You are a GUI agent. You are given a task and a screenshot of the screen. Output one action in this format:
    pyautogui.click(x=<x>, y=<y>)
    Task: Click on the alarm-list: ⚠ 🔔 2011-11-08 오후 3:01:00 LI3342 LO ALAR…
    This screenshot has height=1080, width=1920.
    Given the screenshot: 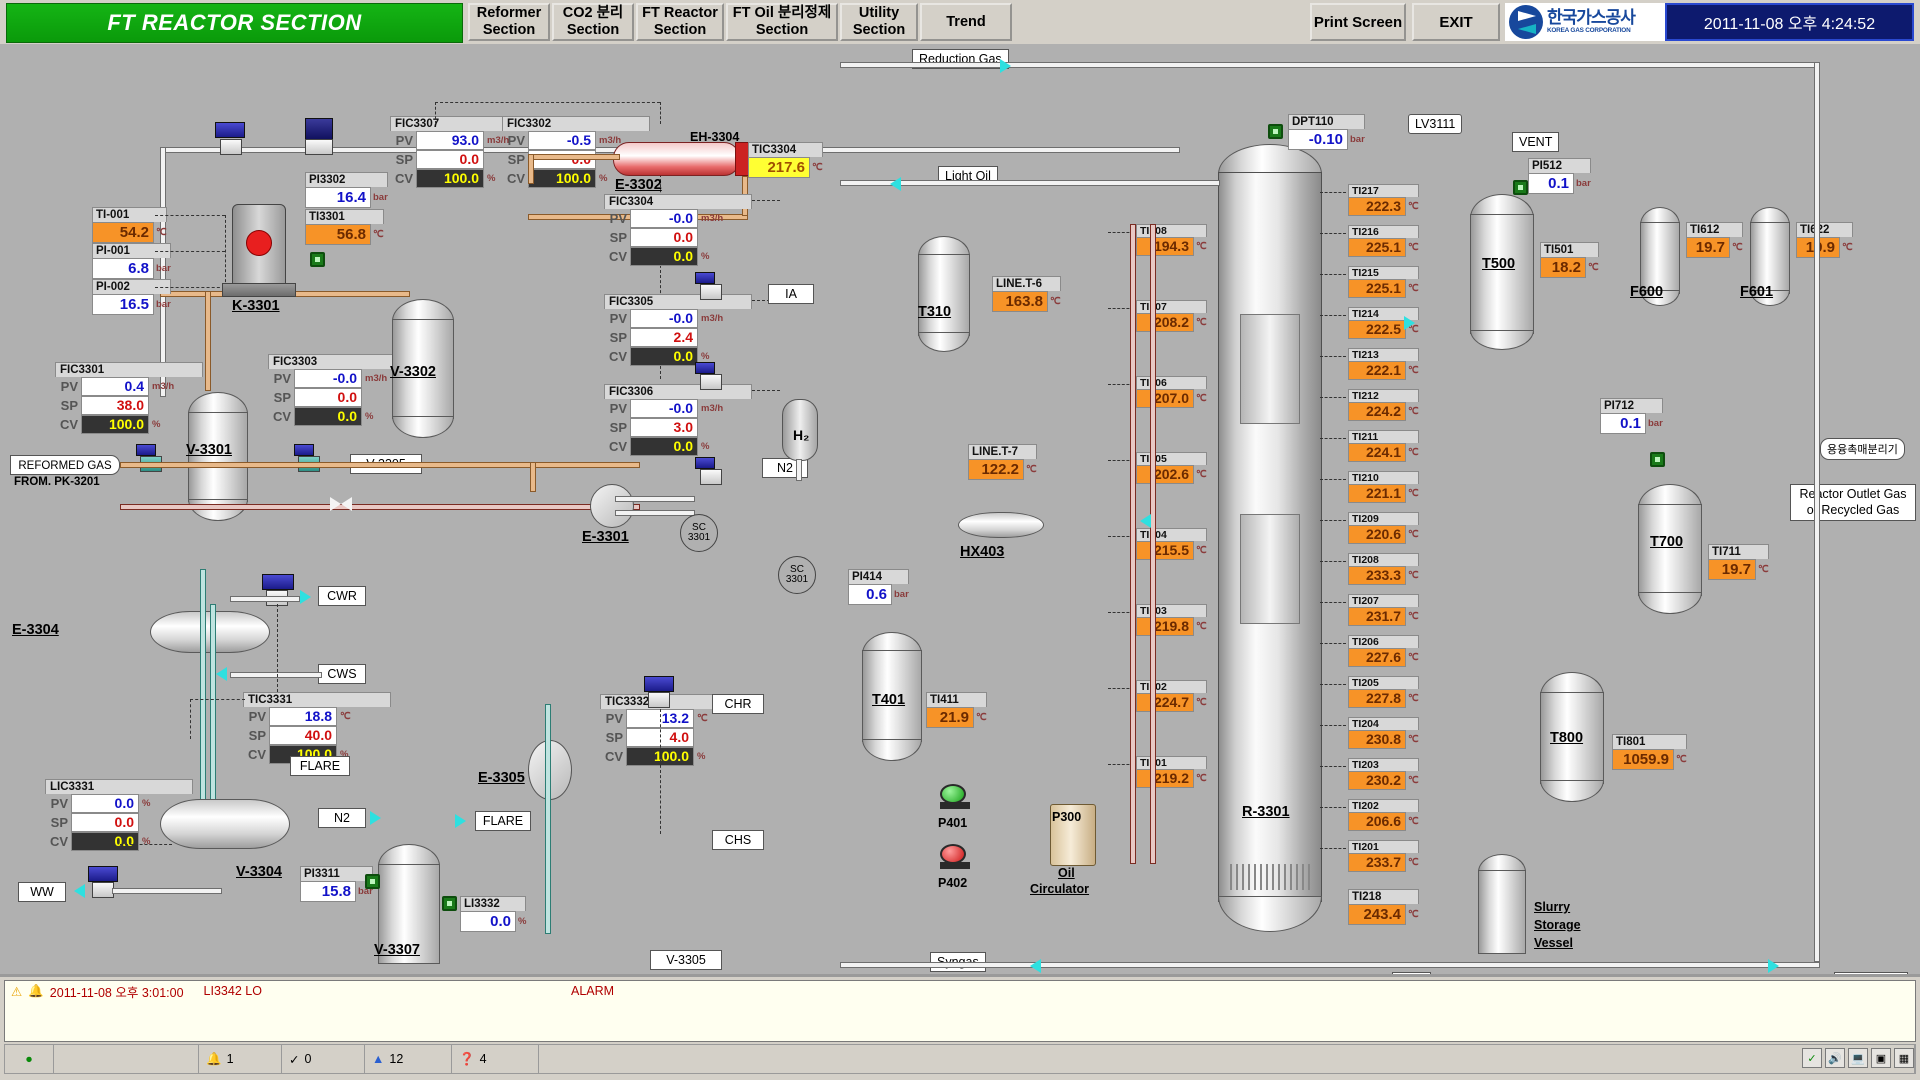 What is the action you would take?
    pyautogui.click(x=960, y=1011)
    